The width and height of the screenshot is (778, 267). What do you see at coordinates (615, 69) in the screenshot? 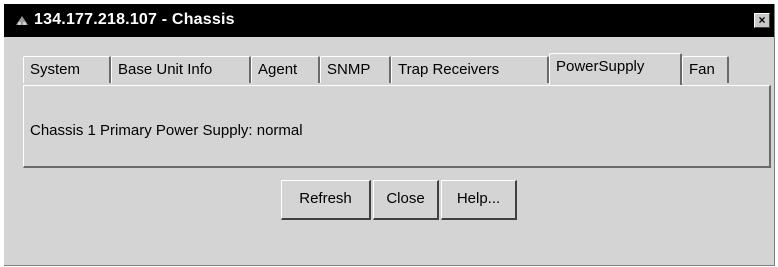
I see `tab-powersupply: PowerSupply` at bounding box center [615, 69].